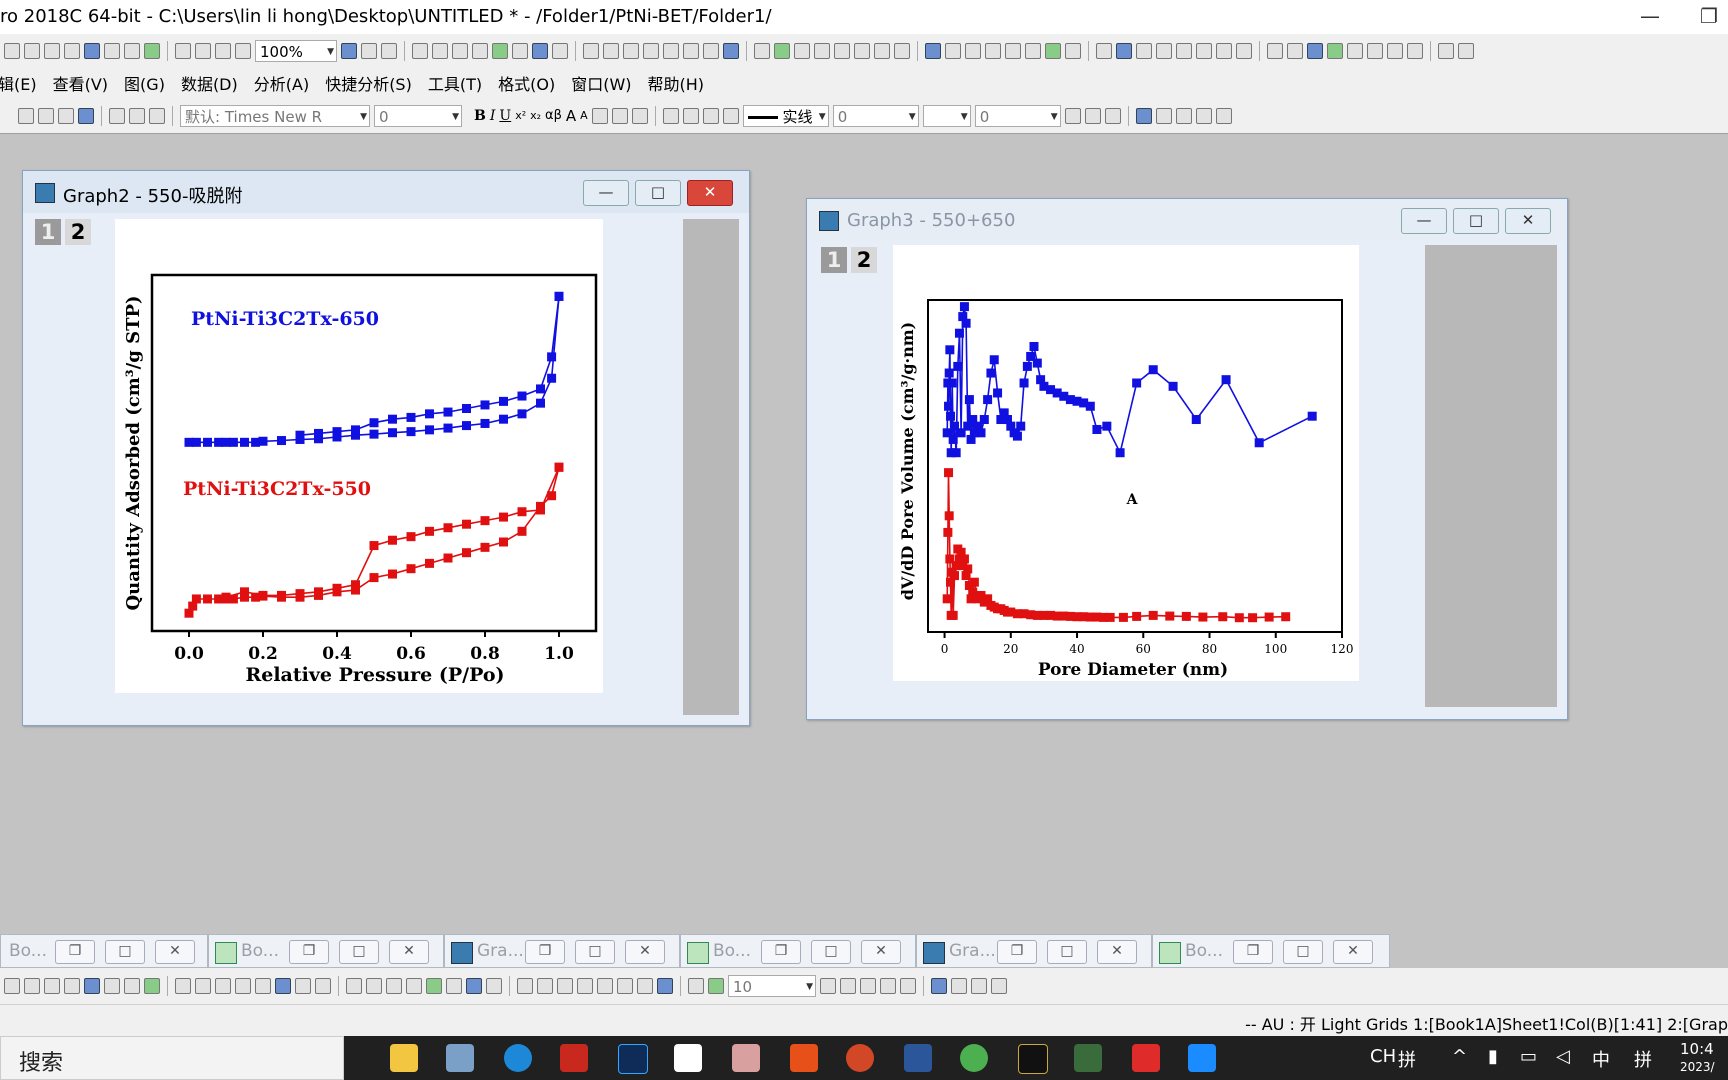 The width and height of the screenshot is (1728, 1080). What do you see at coordinates (639, 115) in the screenshot?
I see `font-color-icon` at bounding box center [639, 115].